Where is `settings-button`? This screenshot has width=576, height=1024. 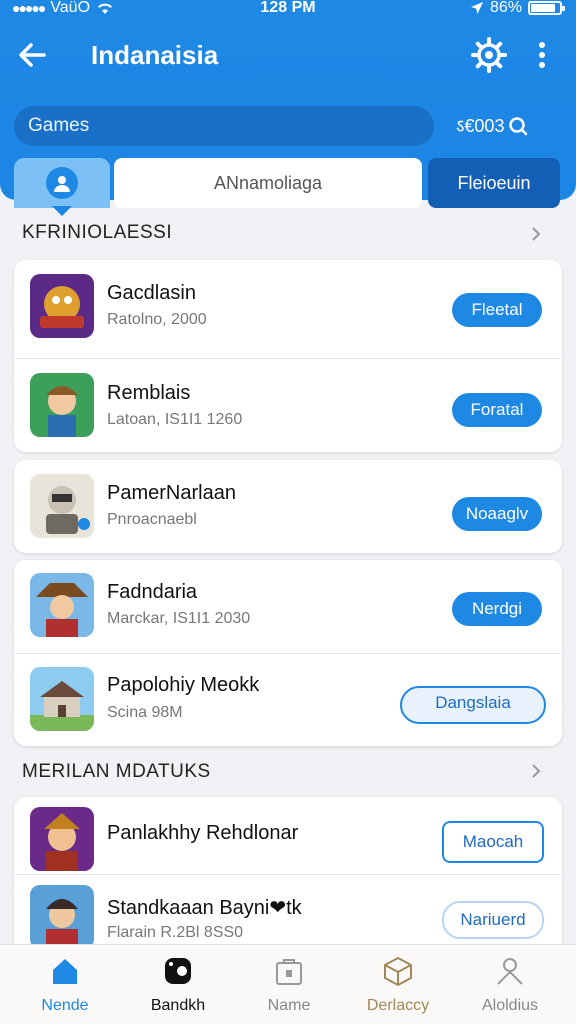 settings-button is located at coordinates (489, 55).